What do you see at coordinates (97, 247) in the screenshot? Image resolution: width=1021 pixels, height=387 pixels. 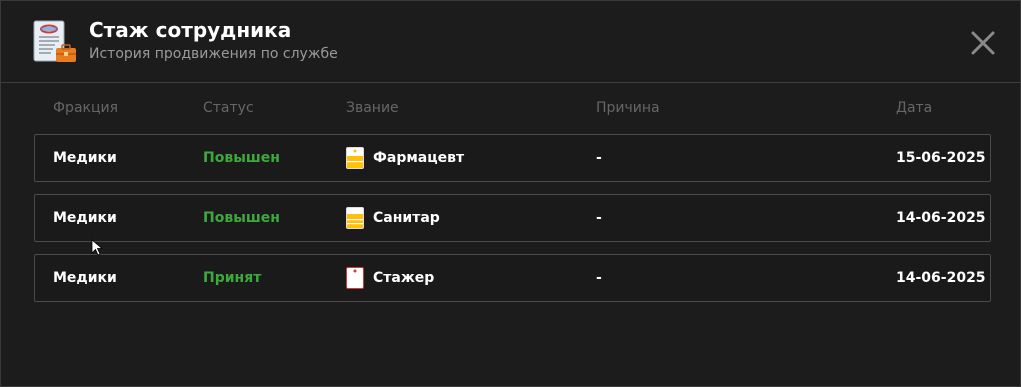 I see `mouse-cursor-icon` at bounding box center [97, 247].